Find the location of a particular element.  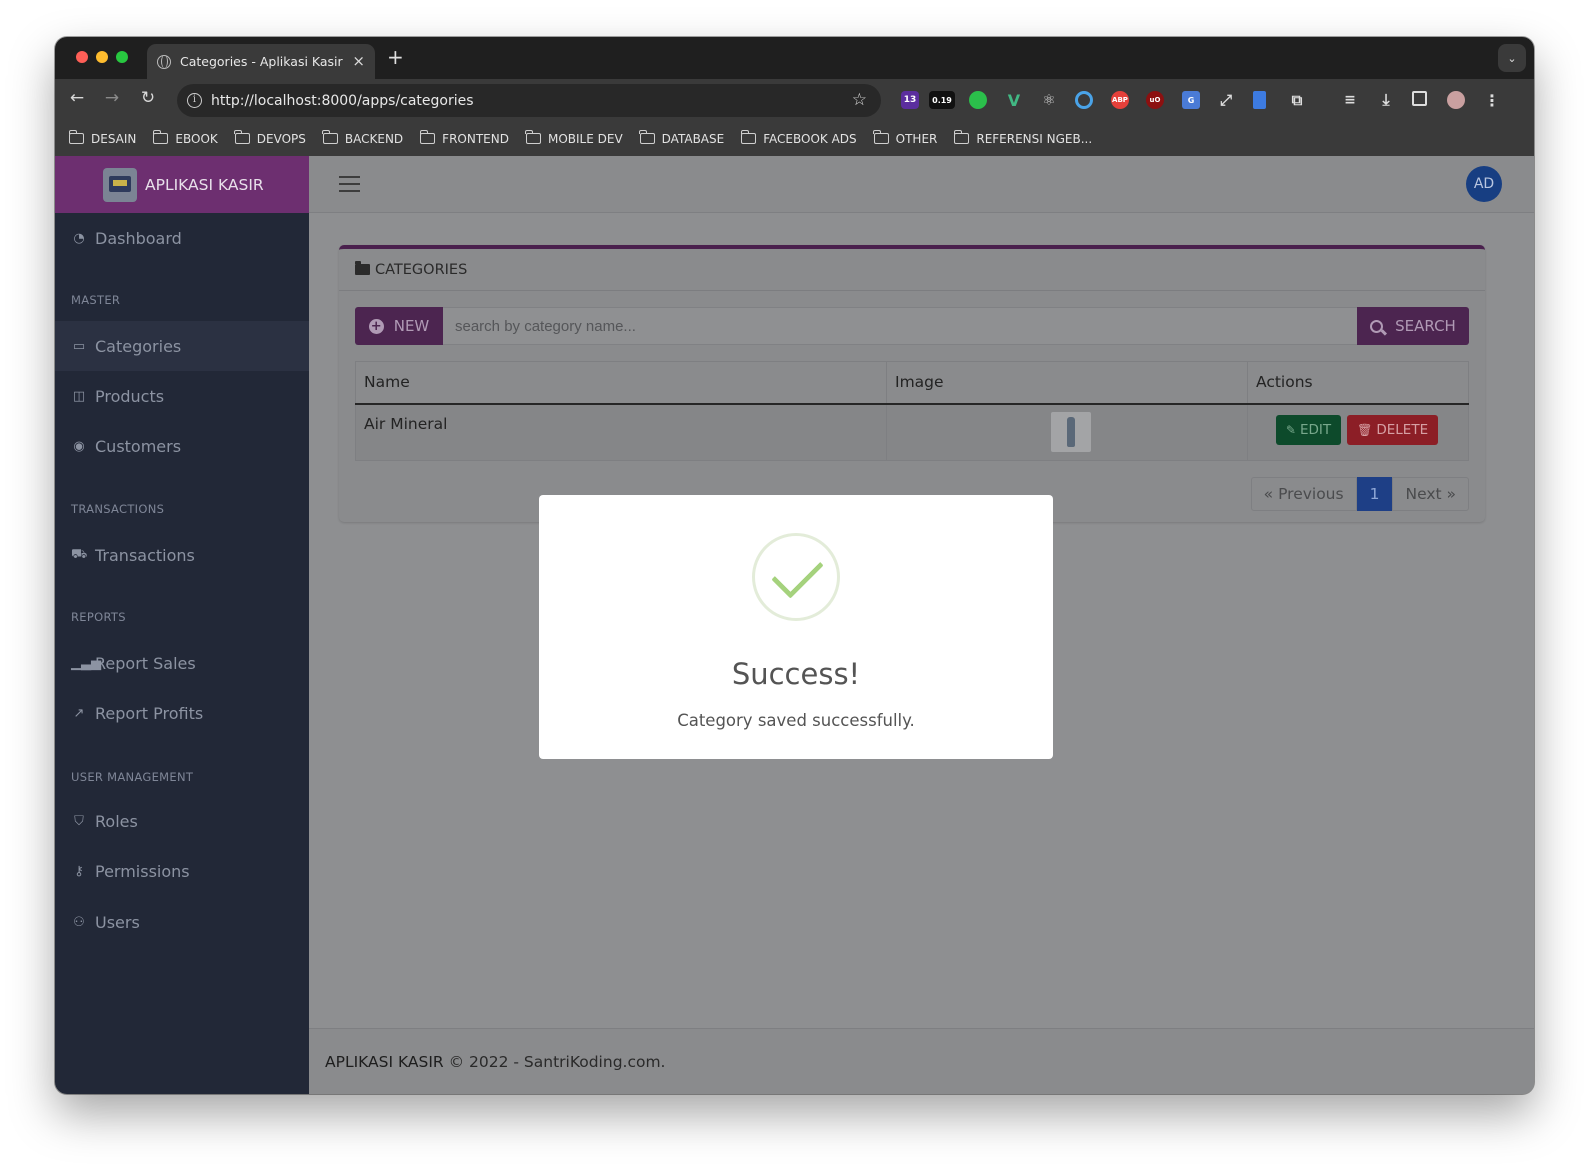

sidebar-item-label: Report Profits is located at coordinates (149, 713).